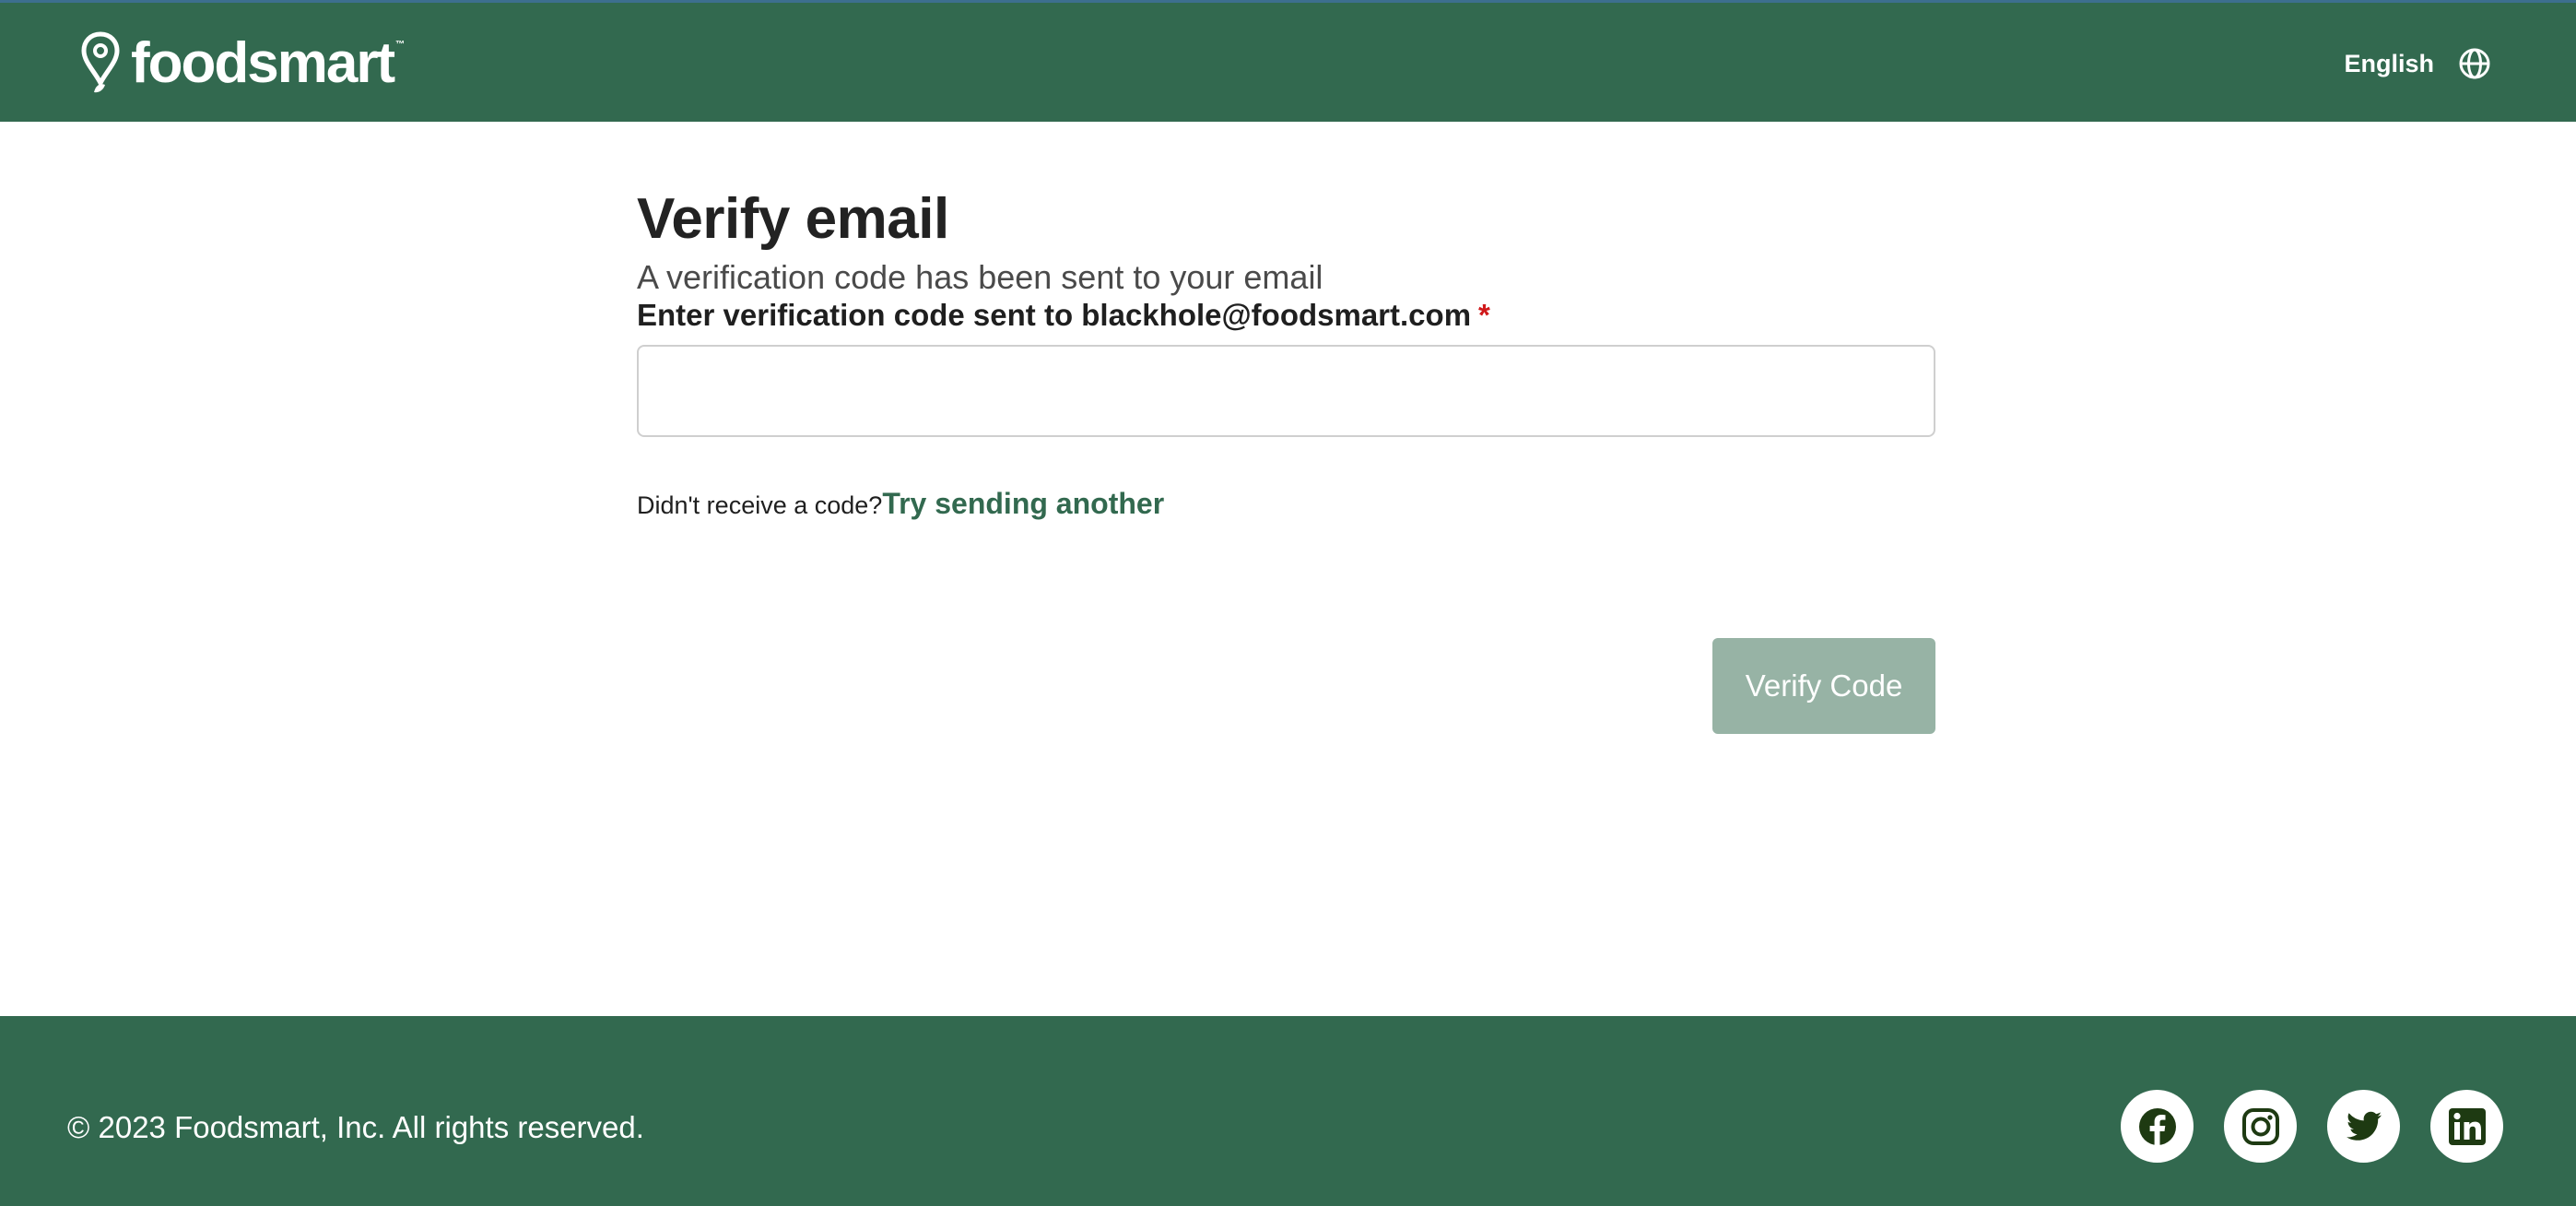 The height and width of the screenshot is (1206, 2576). I want to click on twitter-link, so click(2364, 1126).